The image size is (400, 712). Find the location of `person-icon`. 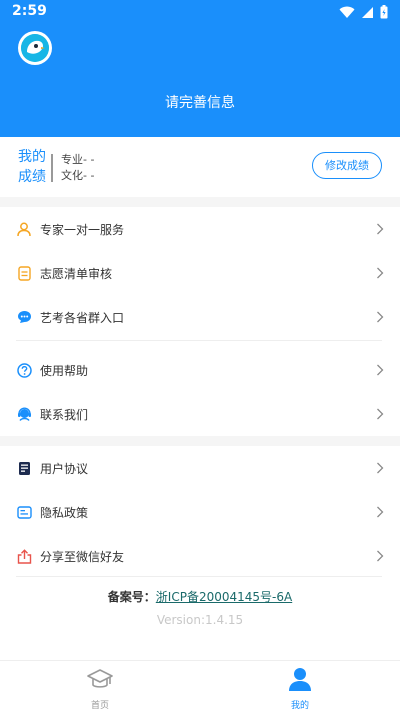

person-icon is located at coordinates (24, 229).